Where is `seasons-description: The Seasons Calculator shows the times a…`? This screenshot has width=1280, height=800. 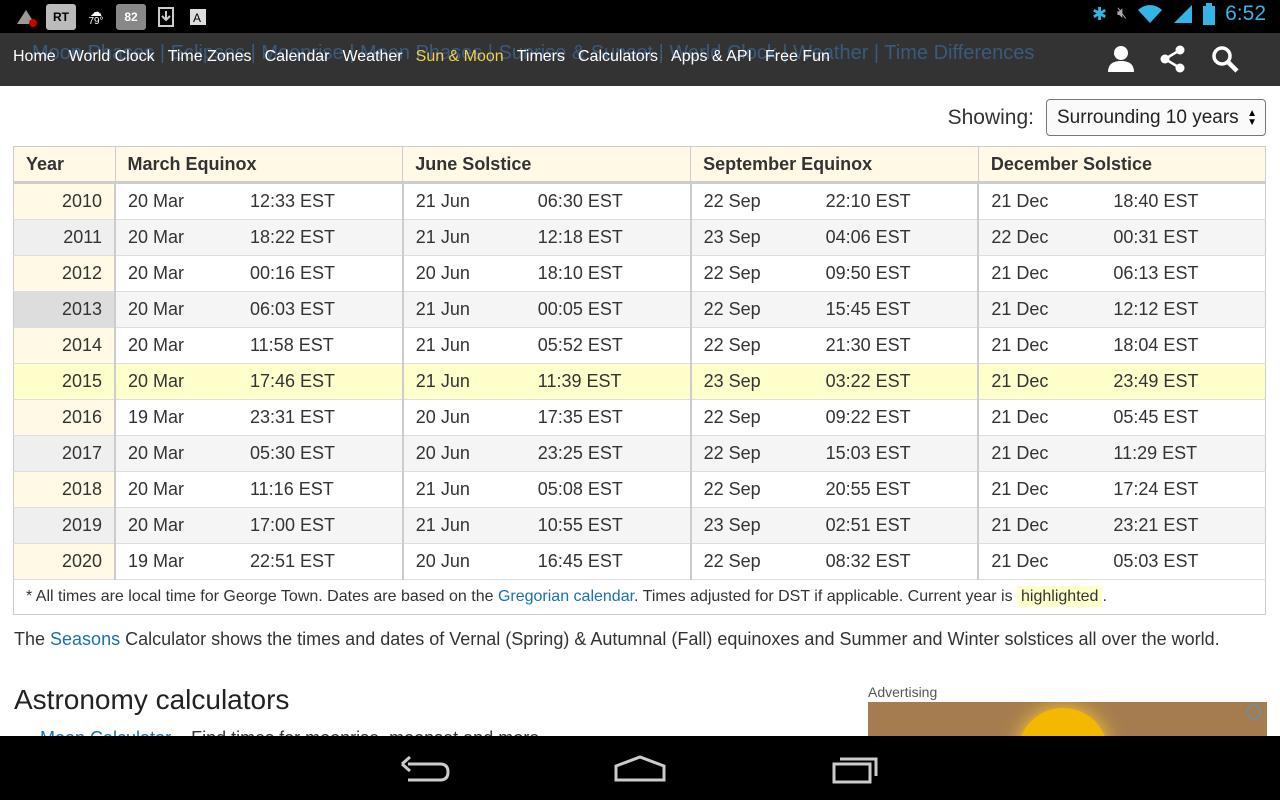
seasons-description: The Seasons Calculator shows the times a… is located at coordinates (617, 639).